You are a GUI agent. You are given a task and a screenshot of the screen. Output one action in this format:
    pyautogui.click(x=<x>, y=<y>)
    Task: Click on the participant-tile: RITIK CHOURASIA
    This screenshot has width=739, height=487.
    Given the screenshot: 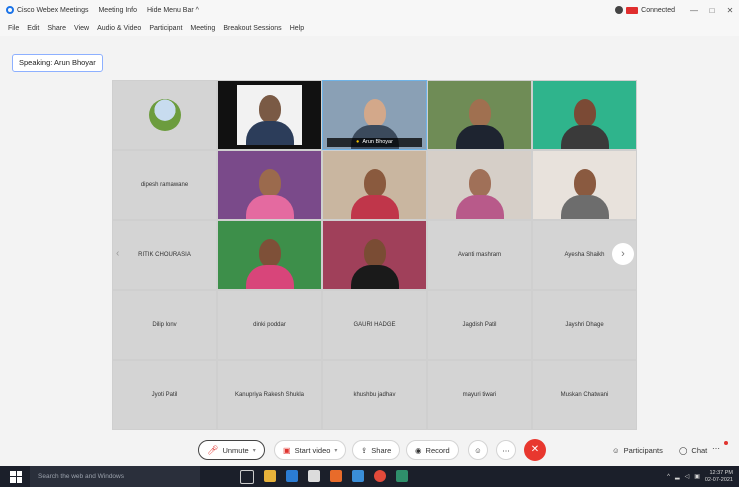 What is the action you would take?
    pyautogui.click(x=164, y=255)
    